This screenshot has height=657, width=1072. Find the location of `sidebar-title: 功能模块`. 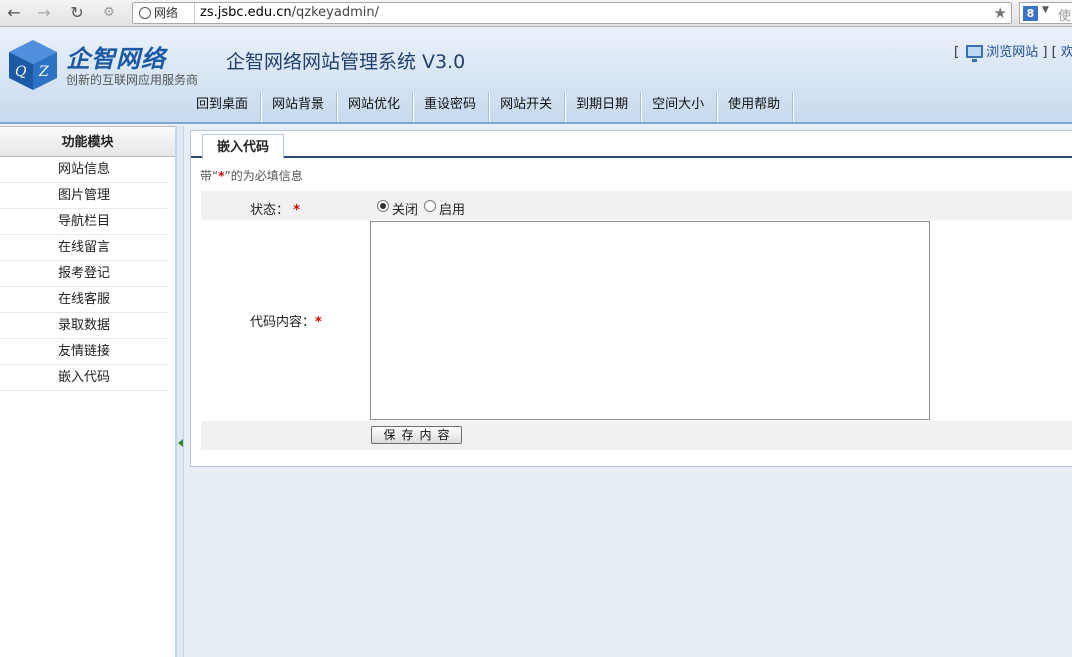

sidebar-title: 功能模块 is located at coordinates (87, 141).